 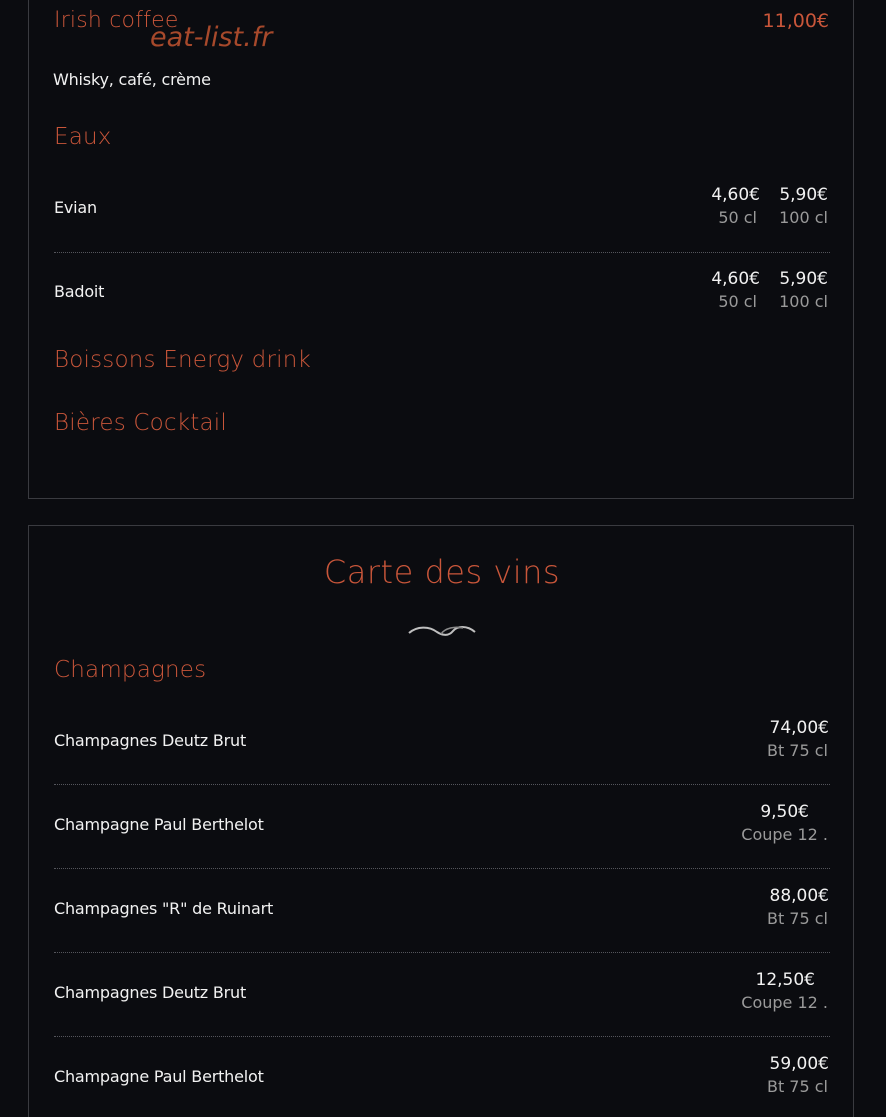 What do you see at coordinates (785, 980) in the screenshot?
I see `wine-item-price: 12,50€` at bounding box center [785, 980].